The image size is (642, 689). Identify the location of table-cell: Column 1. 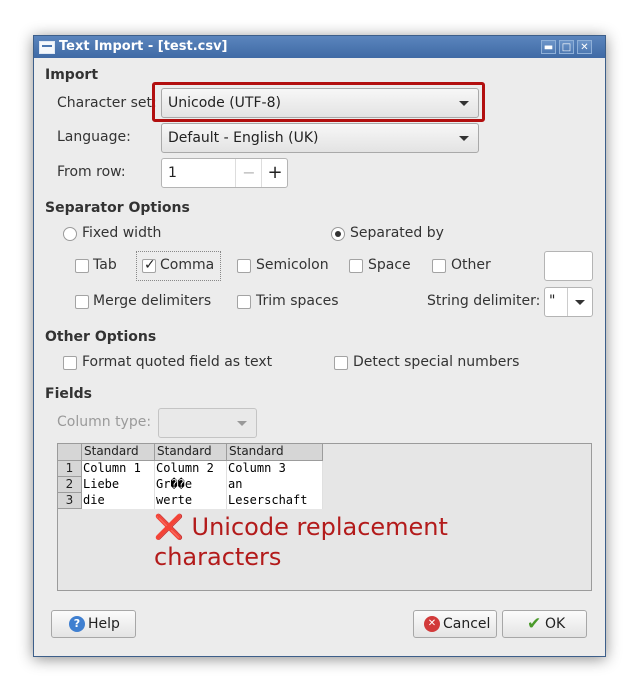
(118, 469).